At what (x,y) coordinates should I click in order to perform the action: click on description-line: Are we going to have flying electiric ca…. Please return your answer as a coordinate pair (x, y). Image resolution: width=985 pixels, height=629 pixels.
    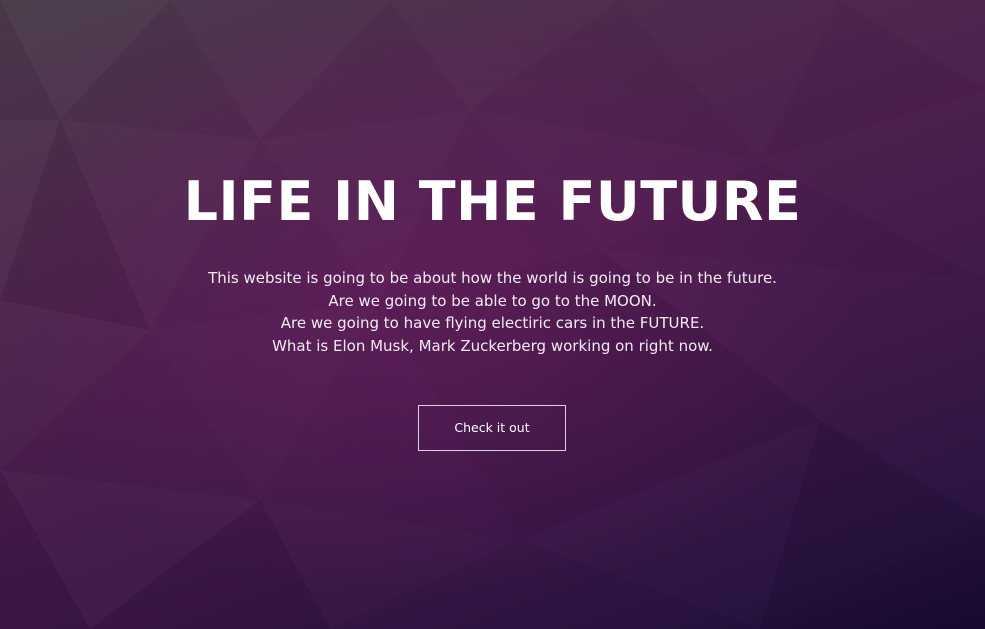
    Looking at the image, I should click on (492, 323).